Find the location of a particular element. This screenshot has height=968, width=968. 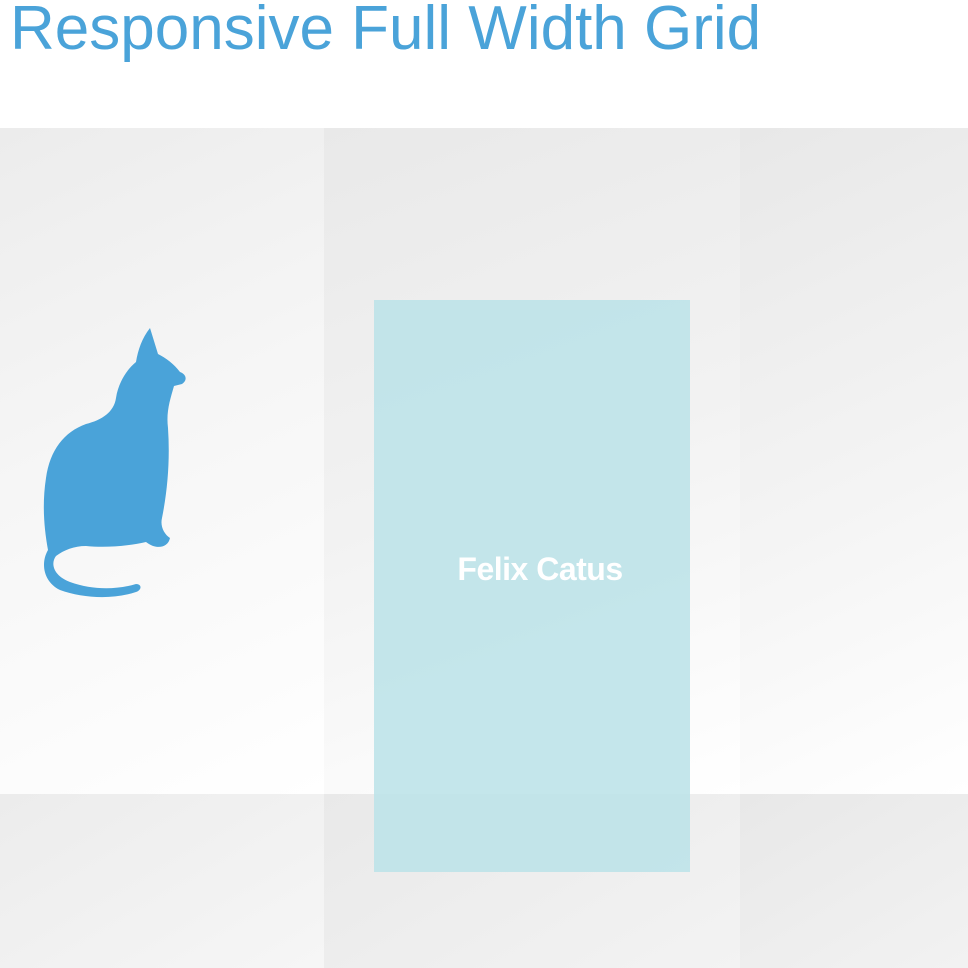

caption-label: Felix Catus is located at coordinates (540, 568).